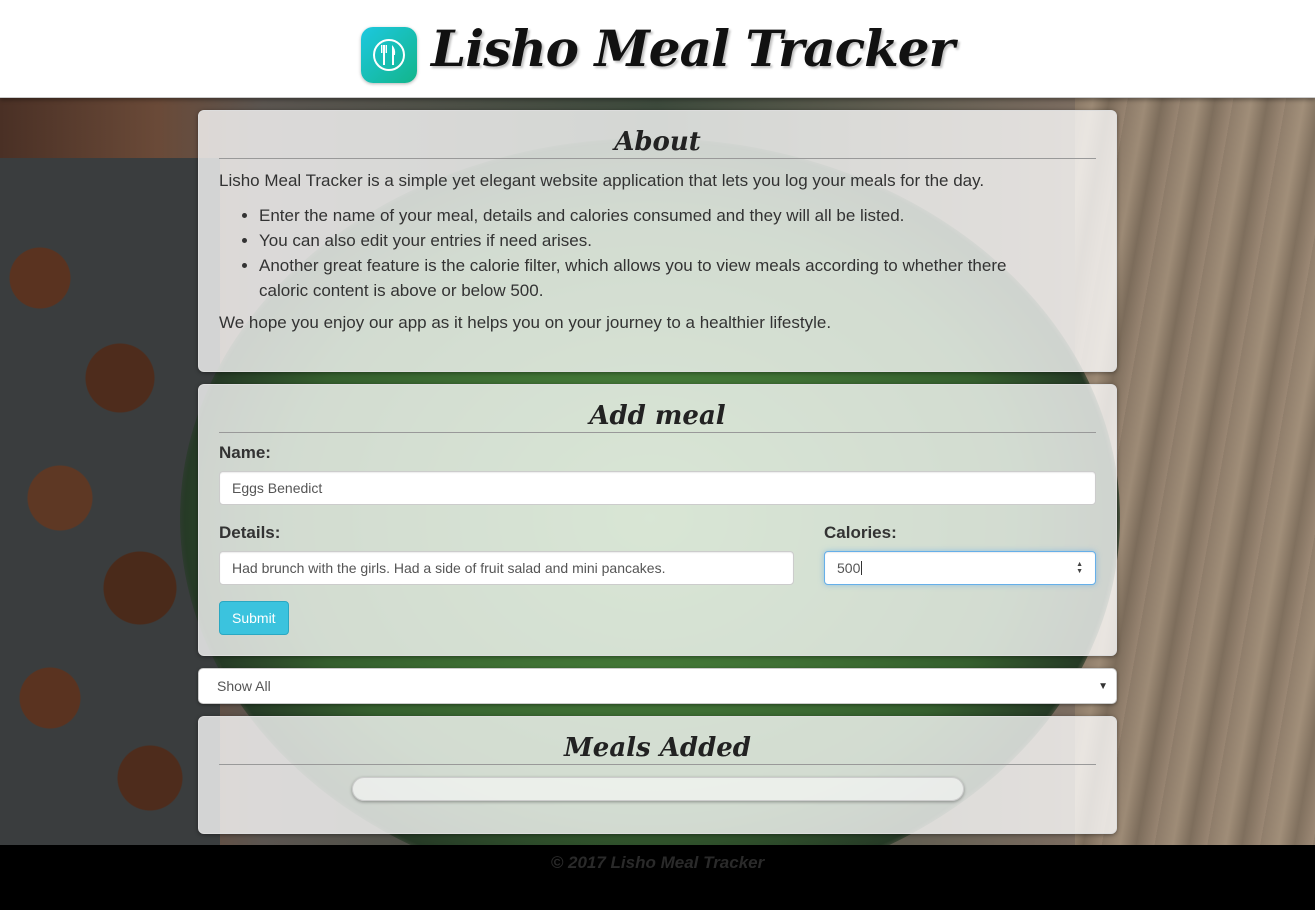 The width and height of the screenshot is (1315, 910). Describe the element at coordinates (250, 532) in the screenshot. I see `details-label: Details:` at that location.